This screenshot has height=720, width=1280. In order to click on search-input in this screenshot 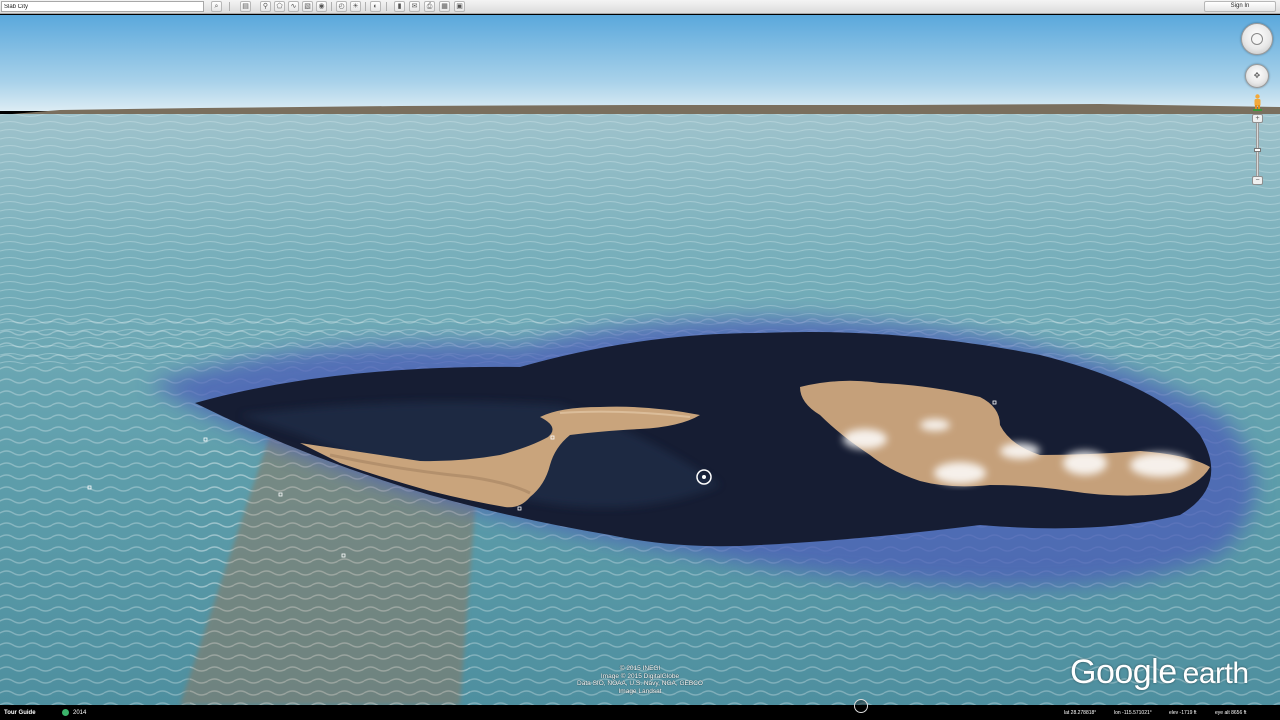, I will do `click(102, 6)`.